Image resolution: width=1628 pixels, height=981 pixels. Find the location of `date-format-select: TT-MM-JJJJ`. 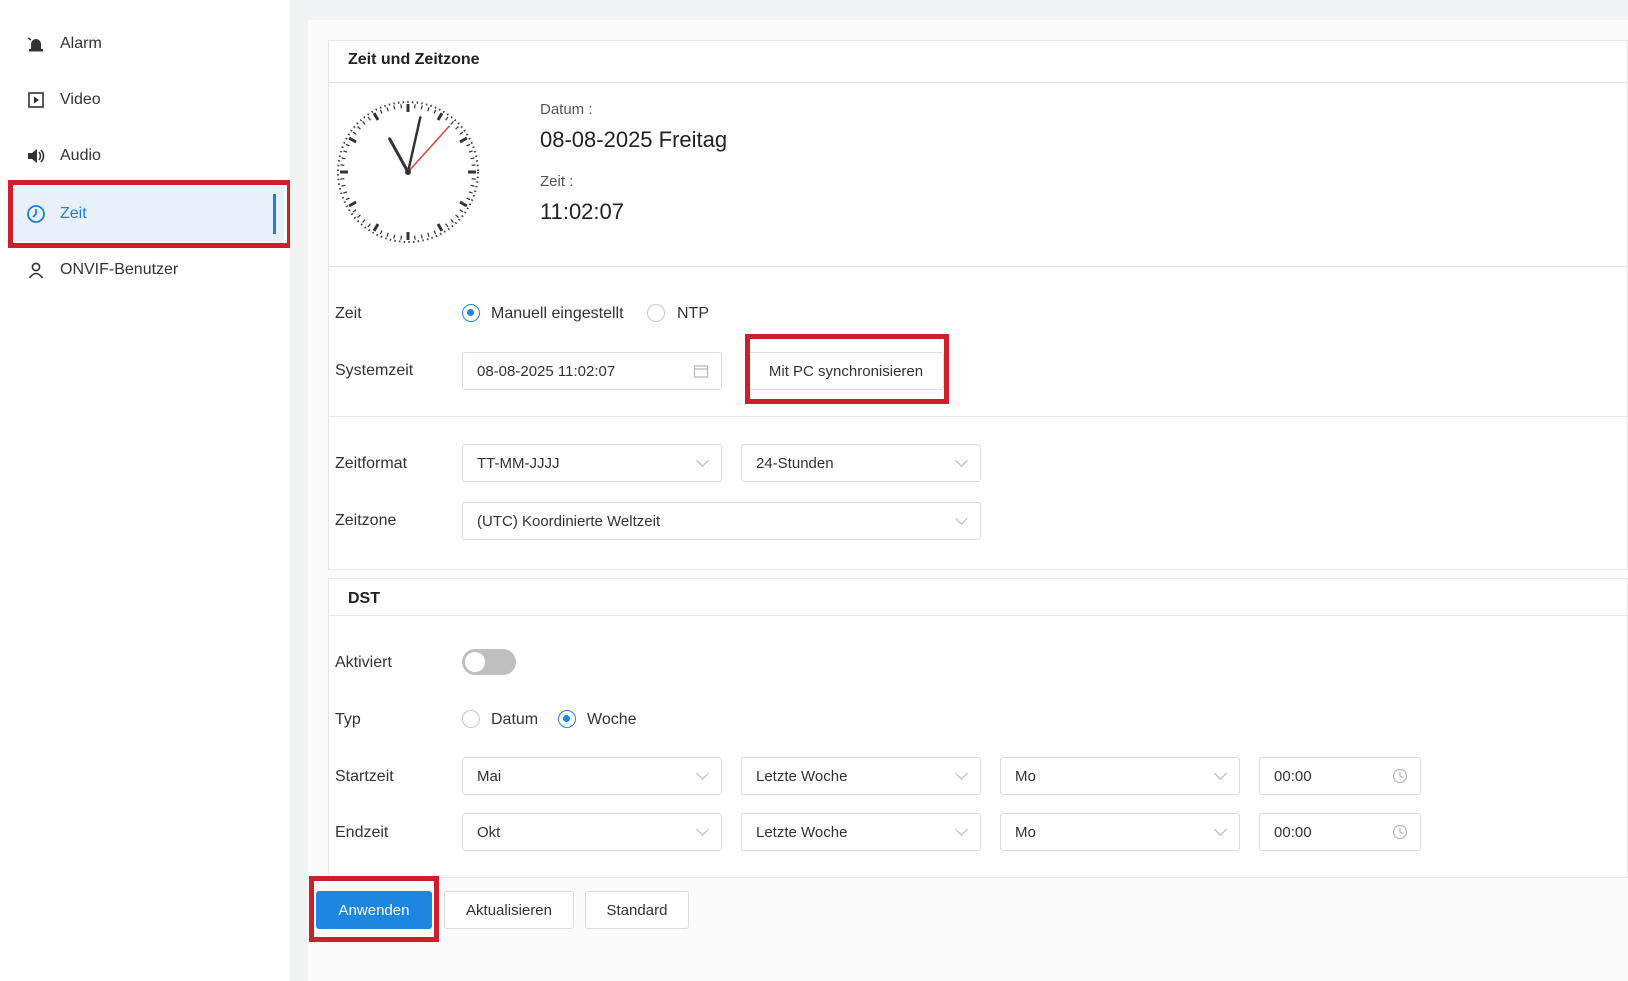

date-format-select: TT-MM-JJJJ is located at coordinates (592, 463).